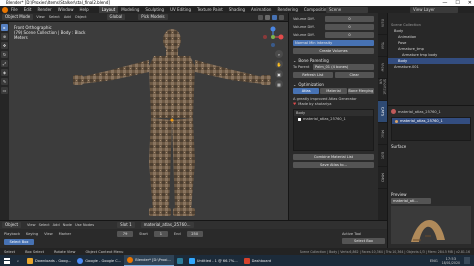 This screenshot has height=266, width=474. I want to click on clear-button: Clear, so click(354, 75).